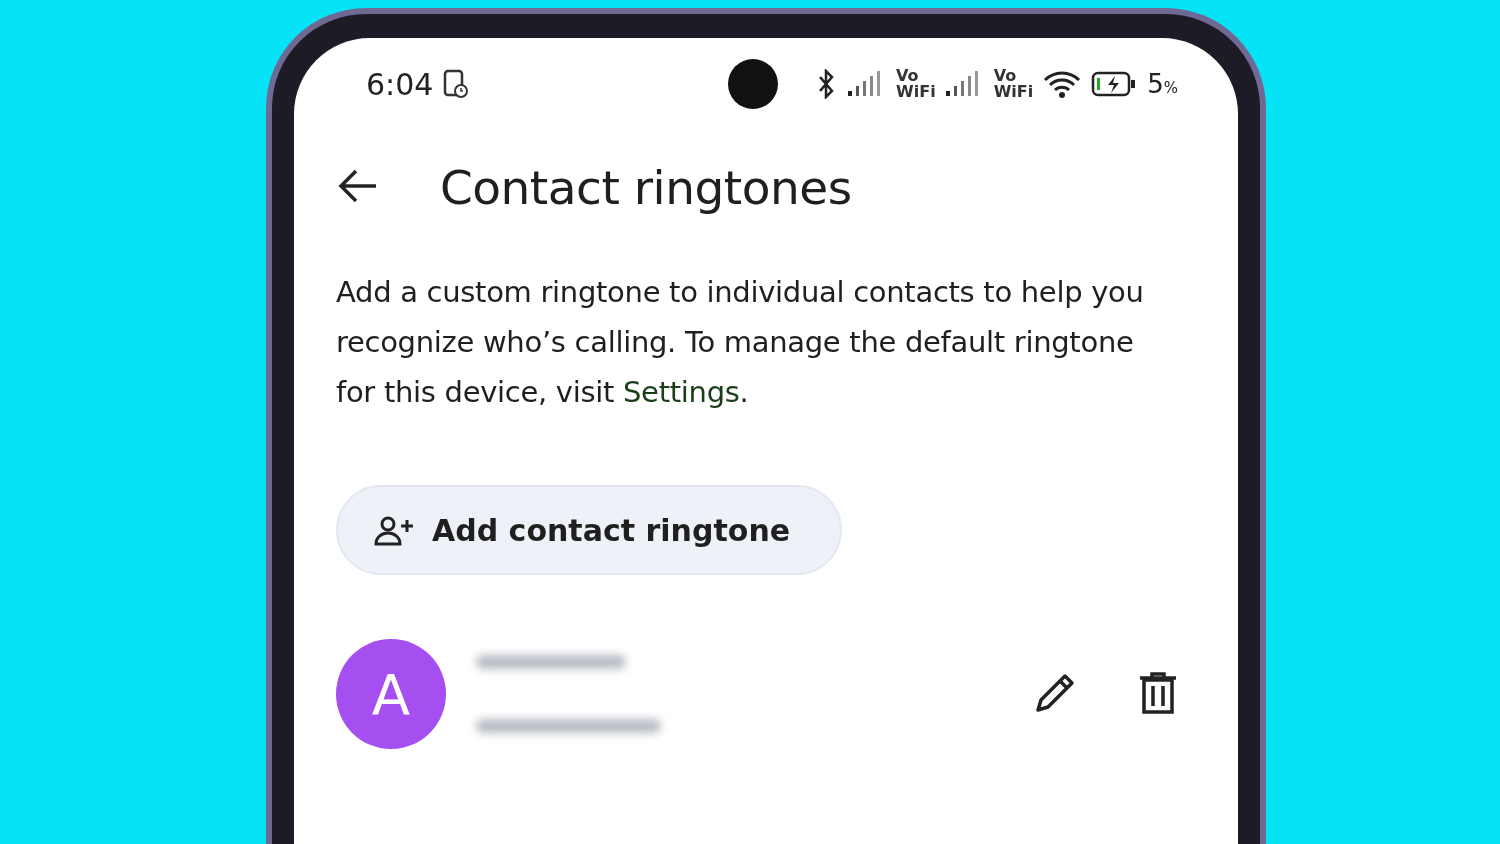  What do you see at coordinates (681, 392) in the screenshot?
I see `settings-link: Settings` at bounding box center [681, 392].